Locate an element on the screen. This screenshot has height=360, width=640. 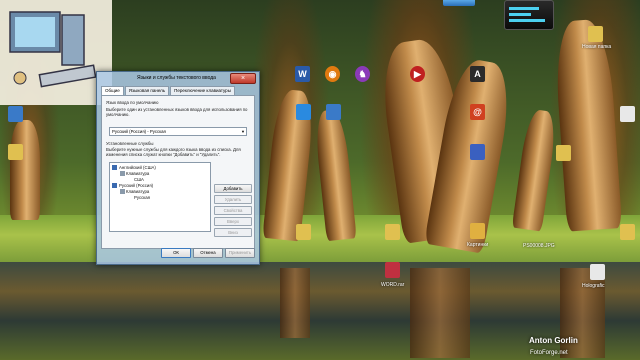
remove-button: Удалить is located at coordinates (233, 199).